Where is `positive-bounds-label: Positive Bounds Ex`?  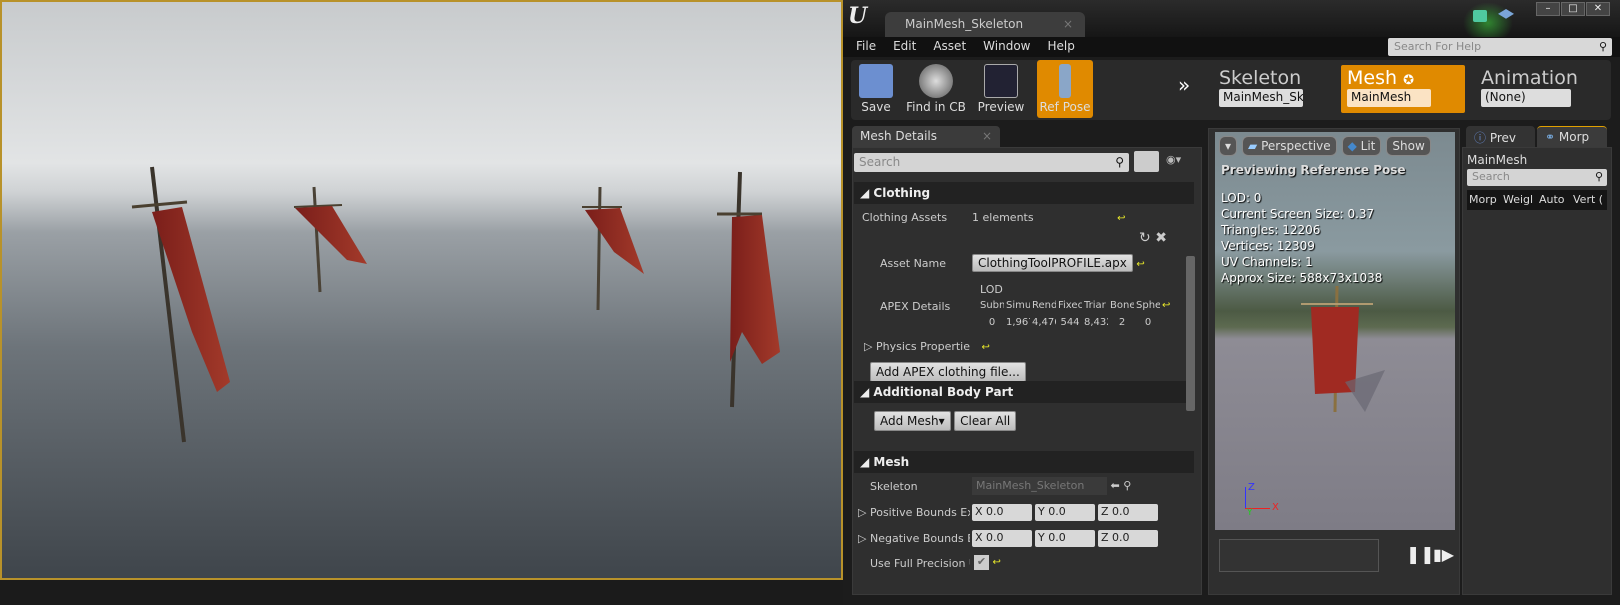 positive-bounds-label: Positive Bounds Ex is located at coordinates (919, 512).